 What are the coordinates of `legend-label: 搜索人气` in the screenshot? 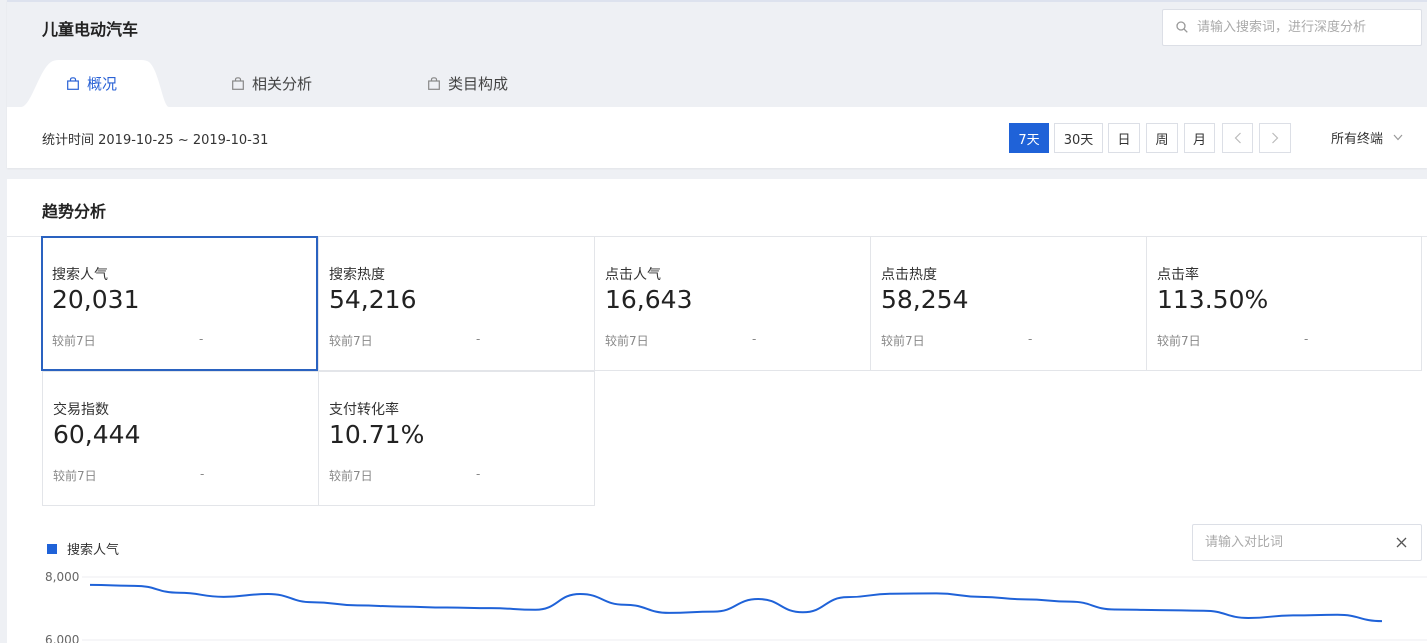 It's located at (93, 550).